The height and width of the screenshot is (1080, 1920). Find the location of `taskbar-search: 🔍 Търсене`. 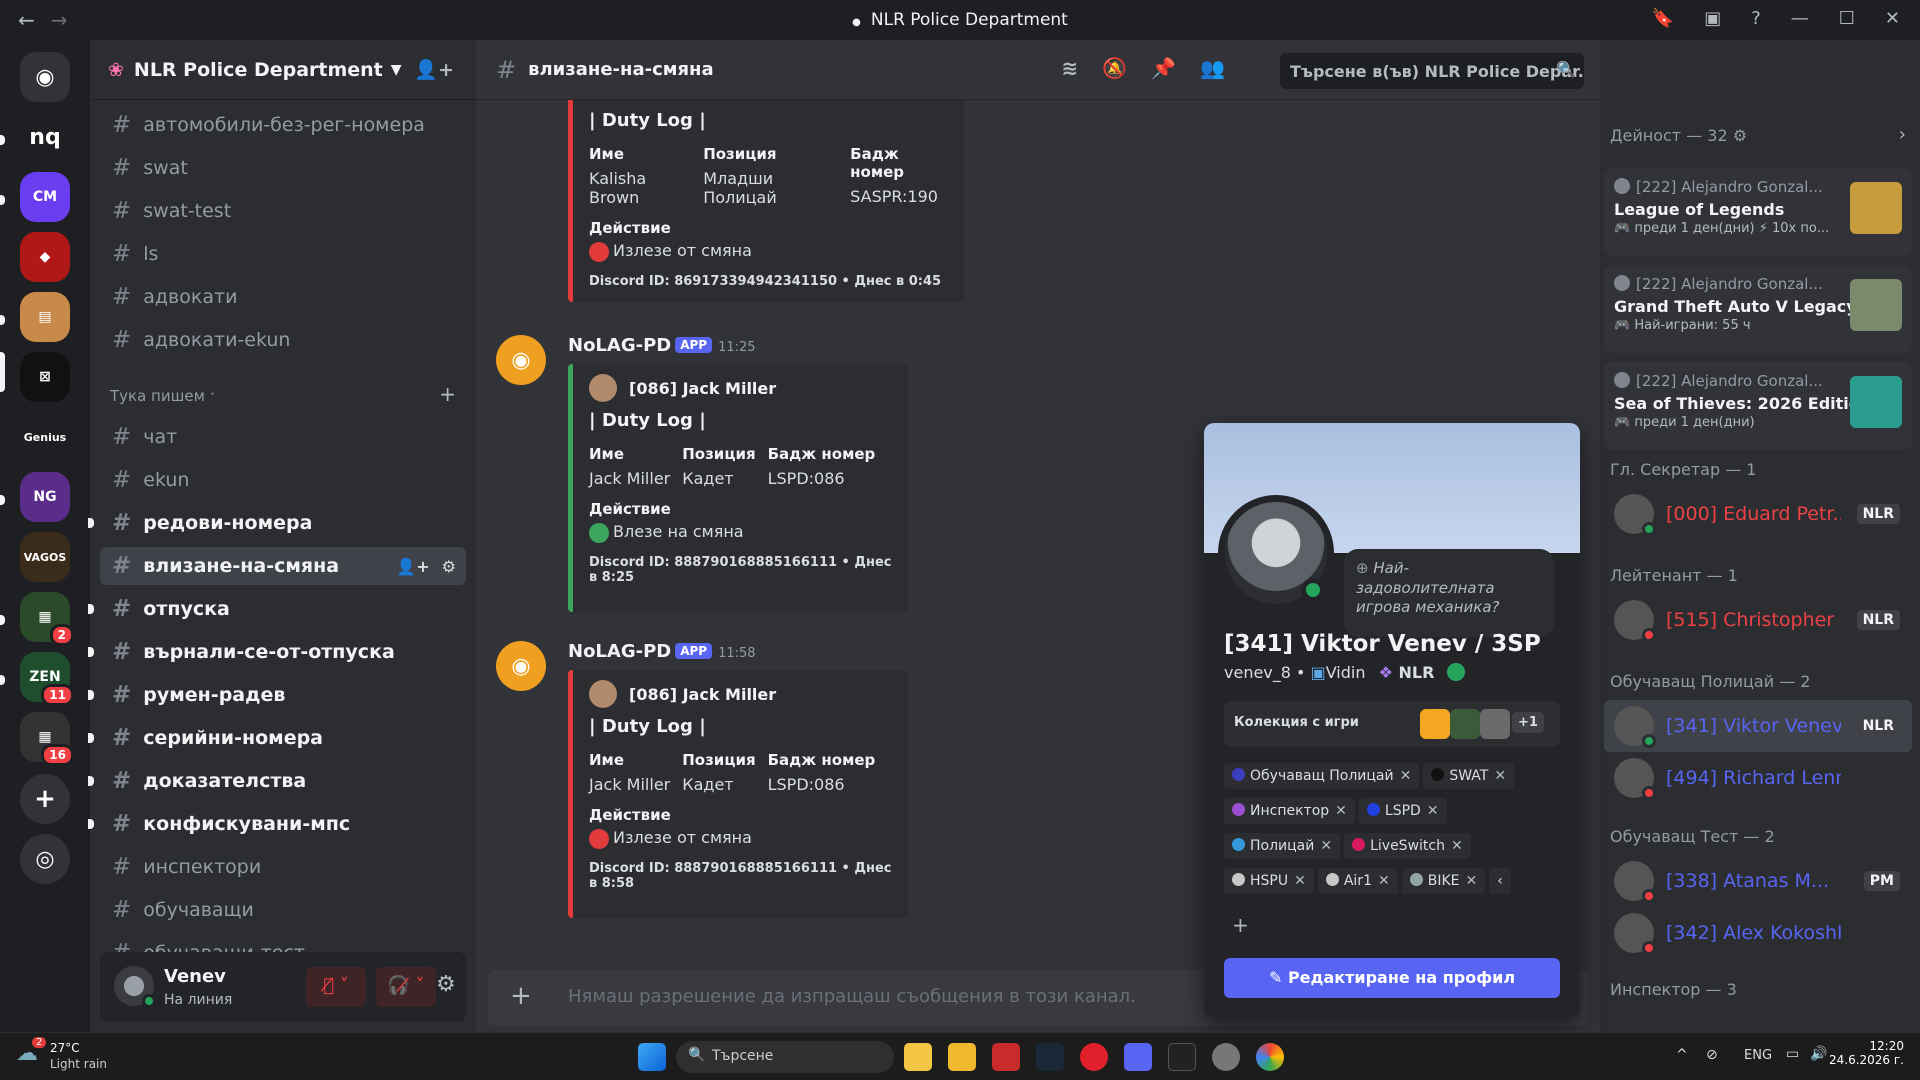

taskbar-search: 🔍 Търсене is located at coordinates (785, 1057).